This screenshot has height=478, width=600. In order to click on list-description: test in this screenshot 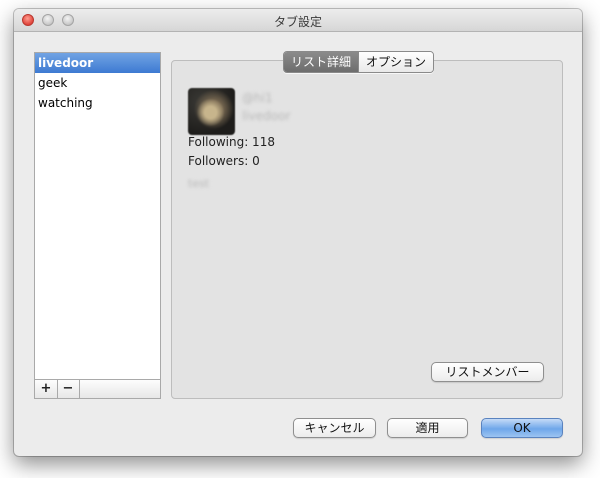, I will do `click(199, 183)`.